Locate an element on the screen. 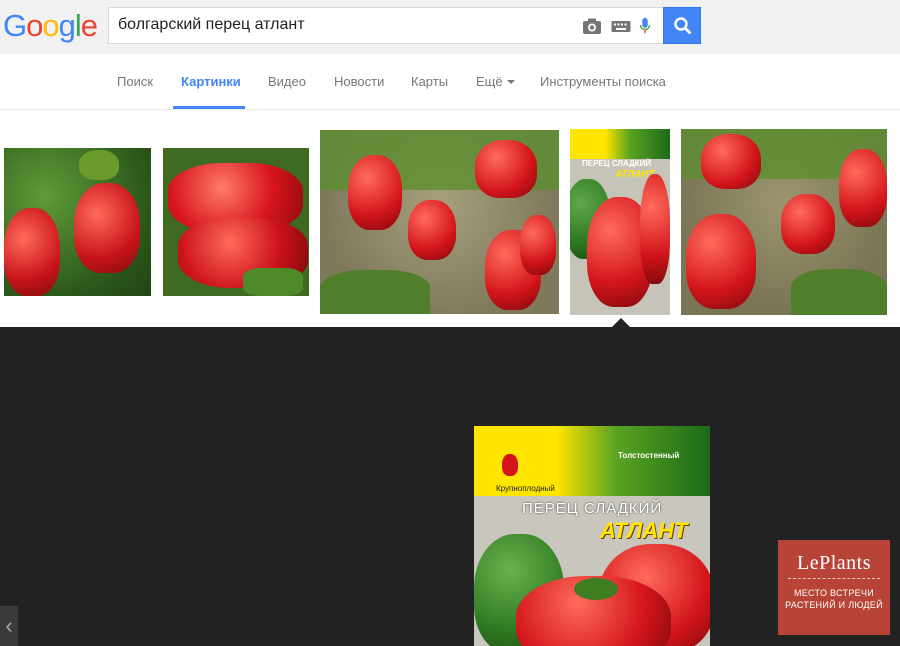 The image size is (900, 646). header: Google болгарский перец атлант is located at coordinates (450, 27).